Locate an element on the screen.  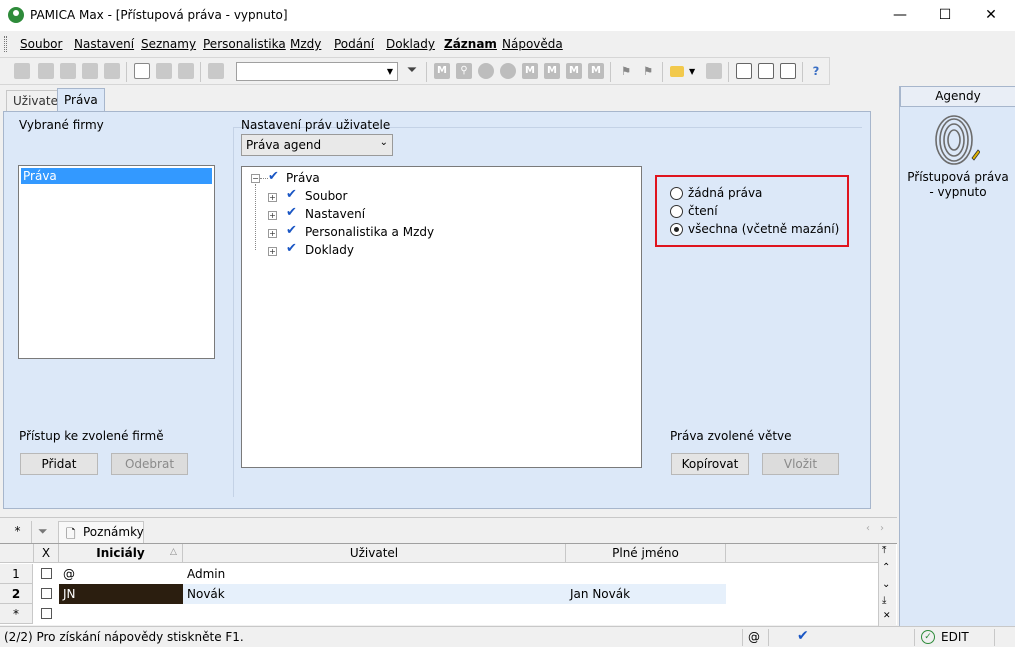
clipboard-icon is located at coordinates (216, 71).